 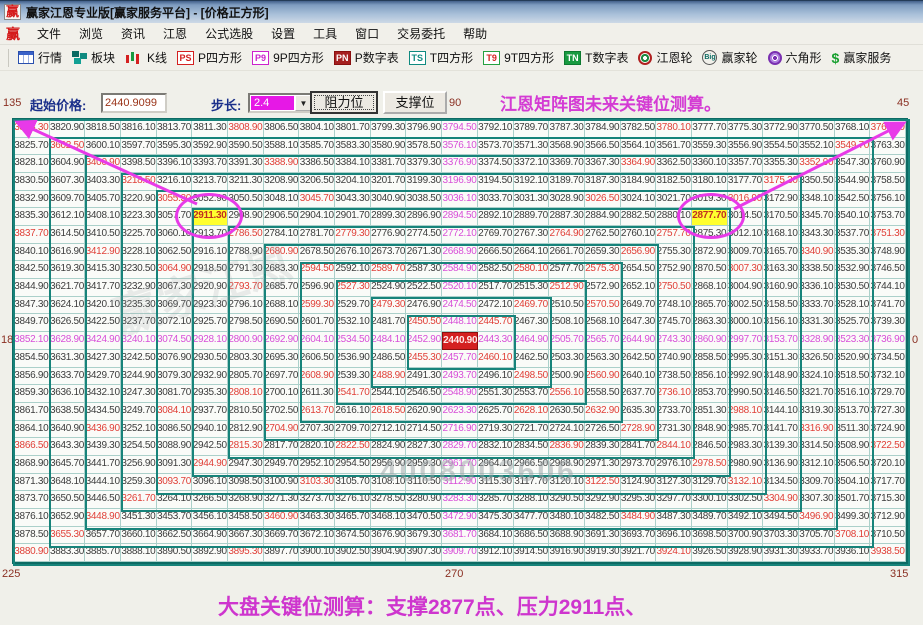 What do you see at coordinates (353, 394) in the screenshot?
I see `grid-cell: 2541.70` at bounding box center [353, 394].